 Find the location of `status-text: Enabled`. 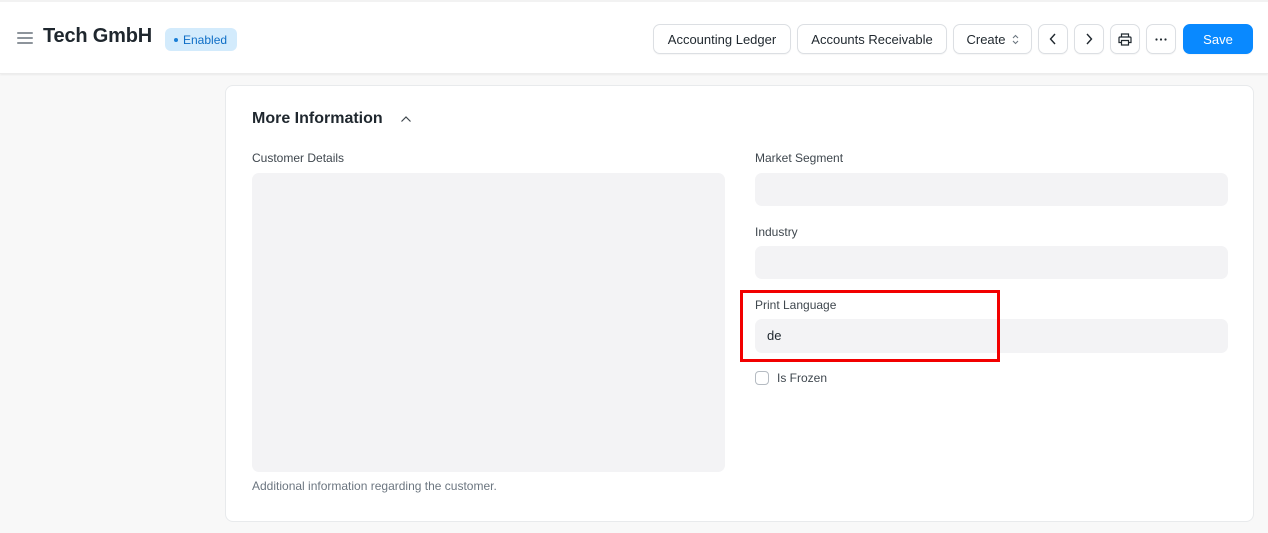

status-text: Enabled is located at coordinates (205, 39).